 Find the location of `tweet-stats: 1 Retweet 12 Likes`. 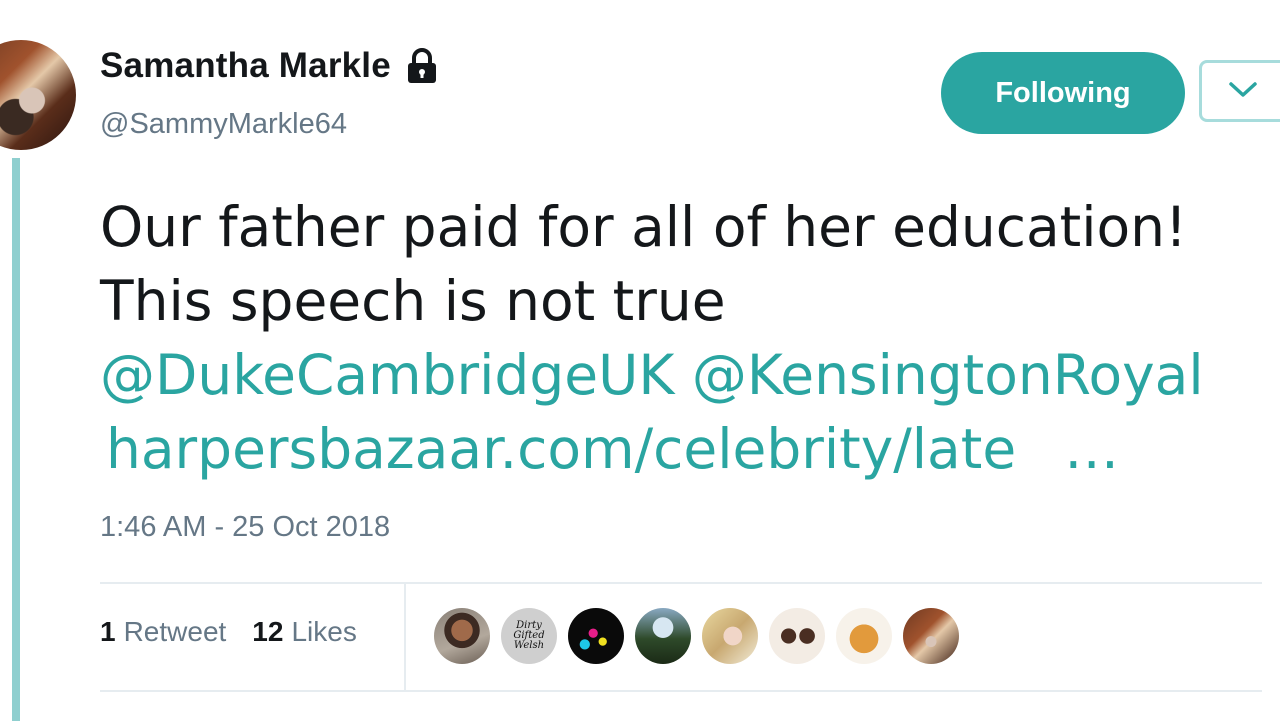

tweet-stats: 1 Retweet 12 Likes is located at coordinates (228, 632).